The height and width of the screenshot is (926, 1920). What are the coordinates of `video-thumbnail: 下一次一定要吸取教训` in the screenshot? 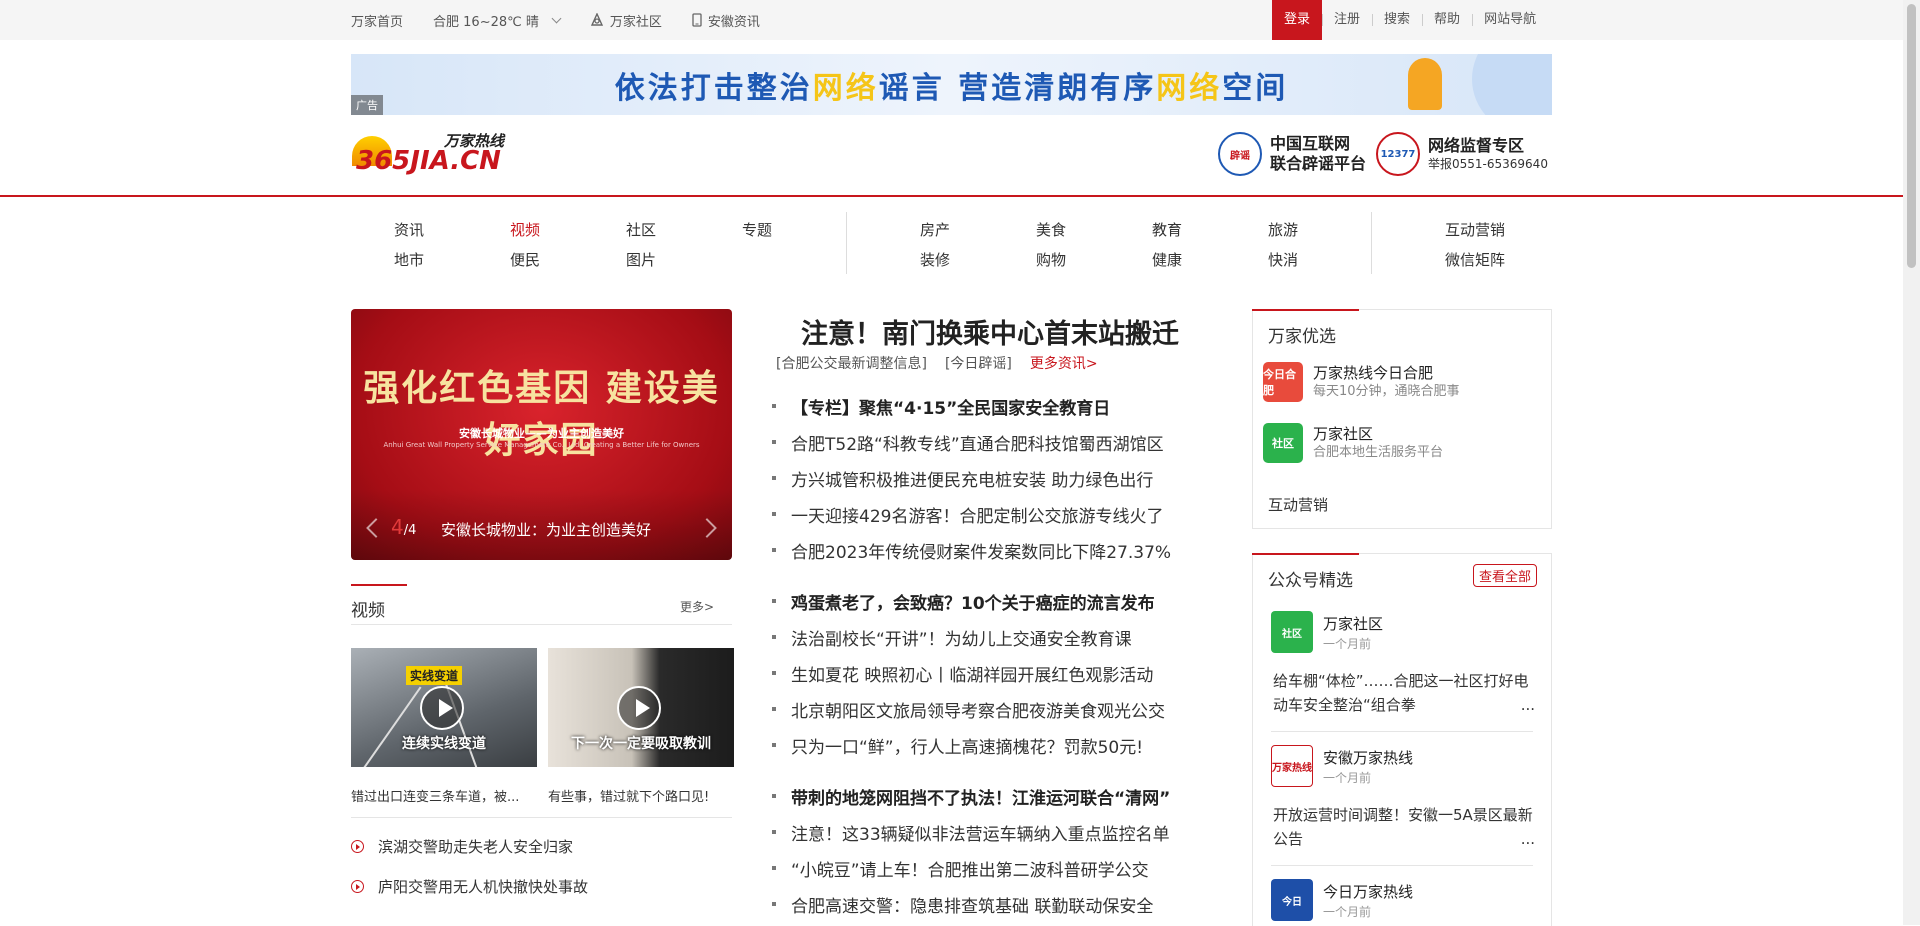 It's located at (641, 707).